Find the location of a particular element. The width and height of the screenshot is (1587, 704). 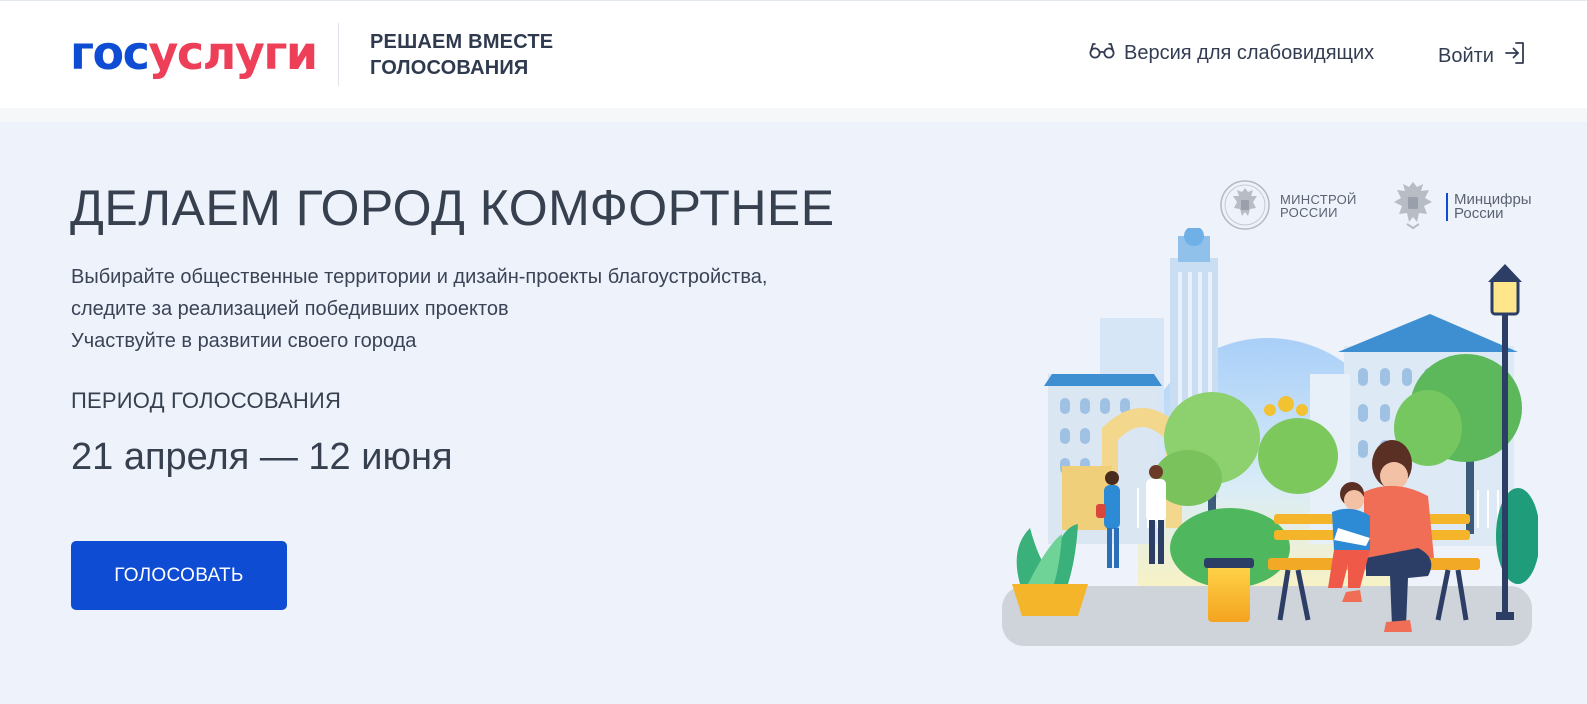

hero-title: ДЕЛАЕМ ГОРОД КОМФОРТНЕЕ is located at coordinates (452, 208).